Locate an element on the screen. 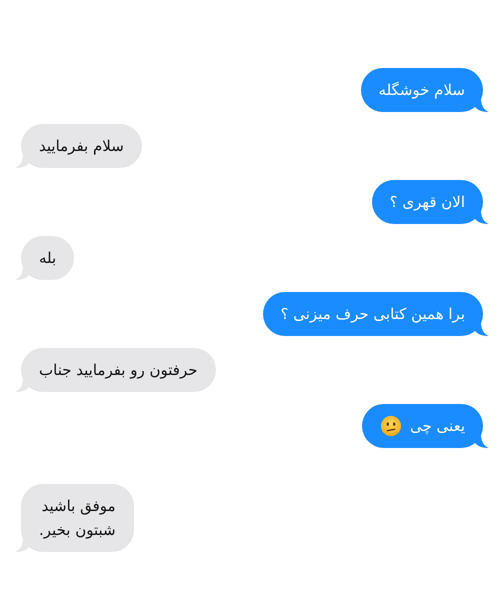  message-text: حرفتون رو بفرمایید جناب is located at coordinates (118, 370).